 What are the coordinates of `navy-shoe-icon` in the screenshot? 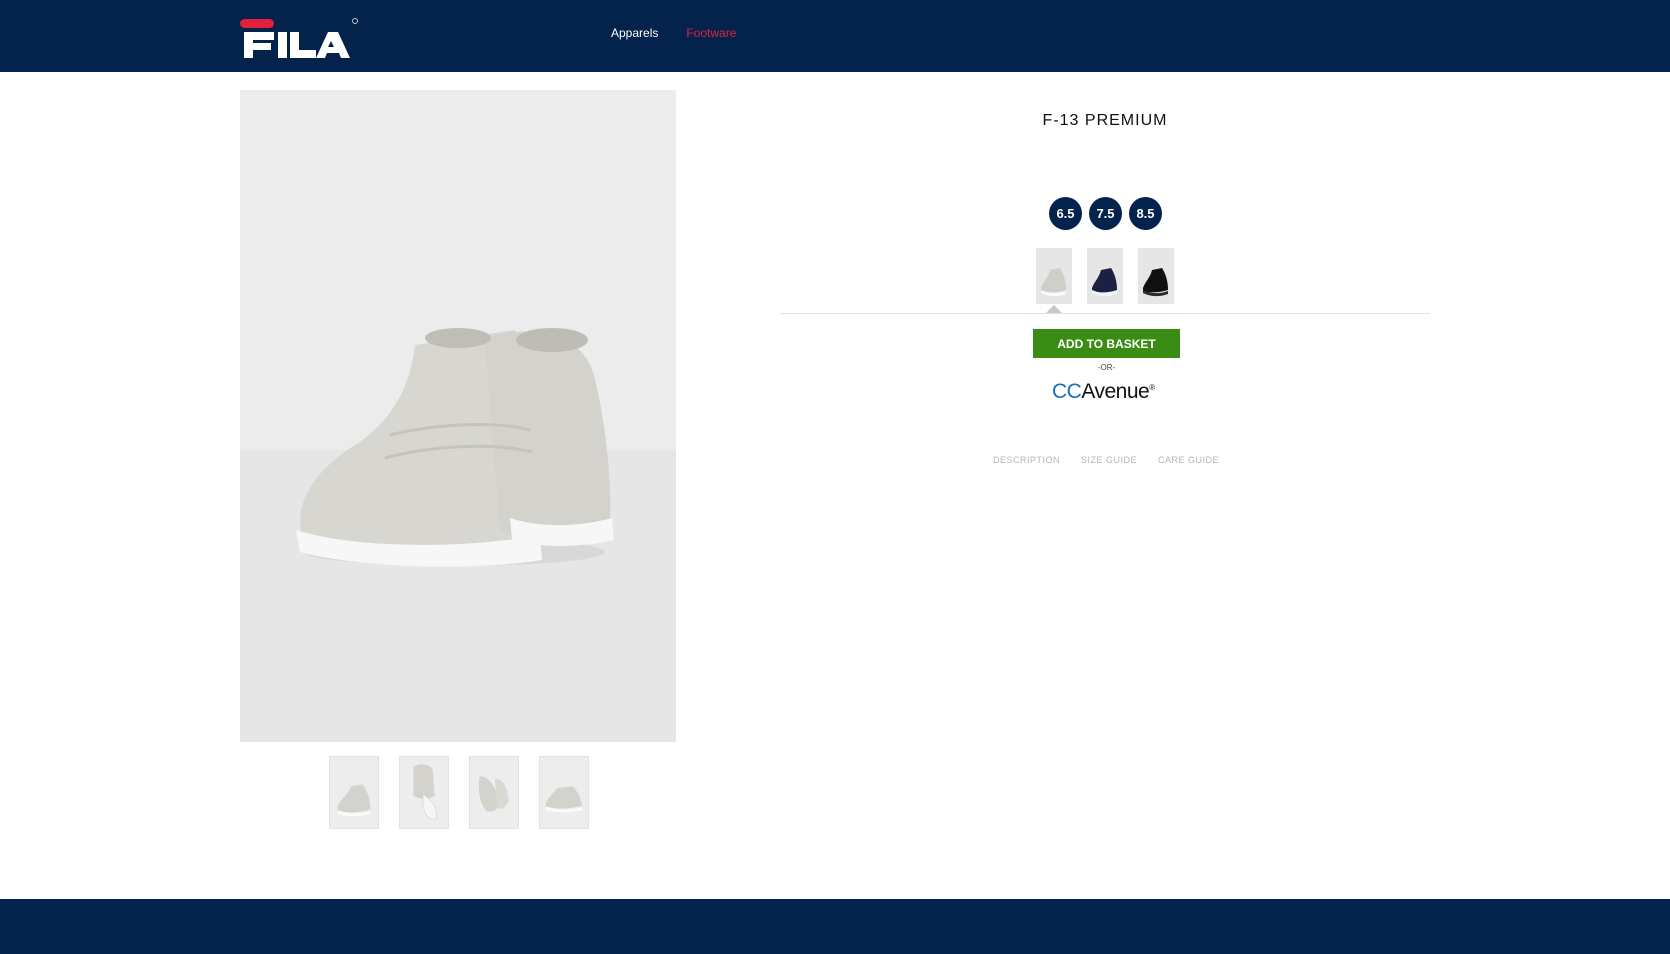 It's located at (1105, 276).